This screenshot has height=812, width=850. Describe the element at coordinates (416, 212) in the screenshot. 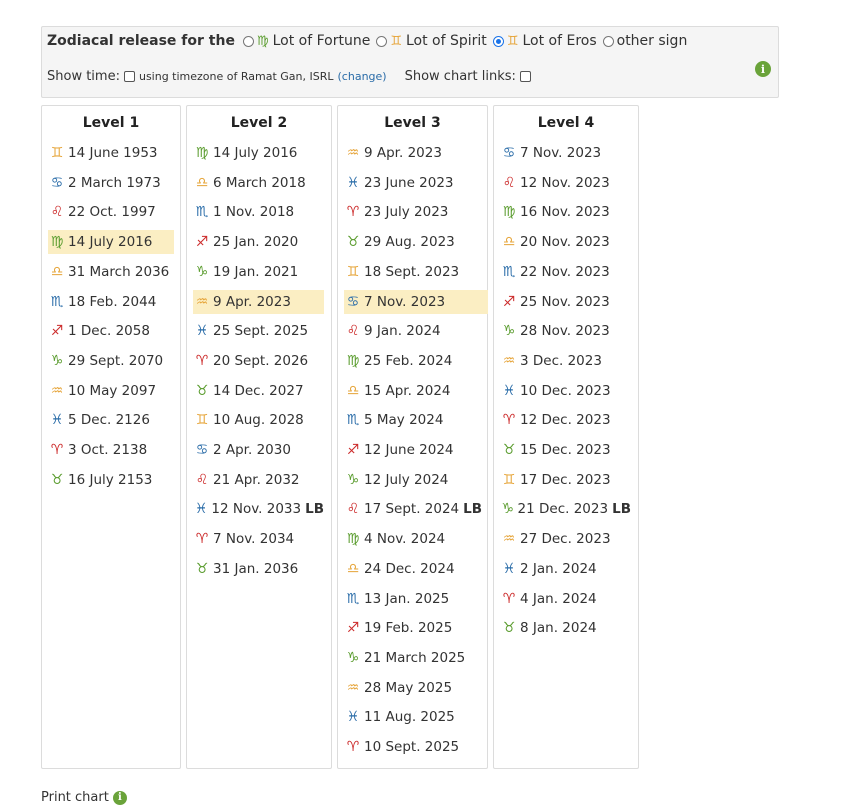

I see `period-row: ♈ 23 July 2023` at that location.